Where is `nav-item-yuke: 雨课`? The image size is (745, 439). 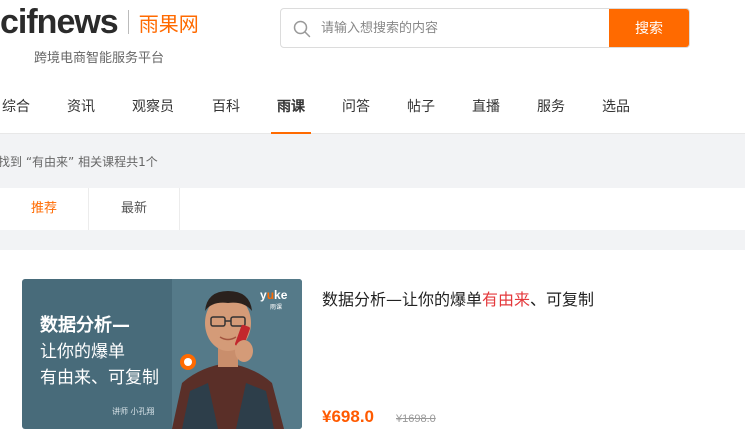
nav-item-yuke: 雨课 is located at coordinates (291, 115).